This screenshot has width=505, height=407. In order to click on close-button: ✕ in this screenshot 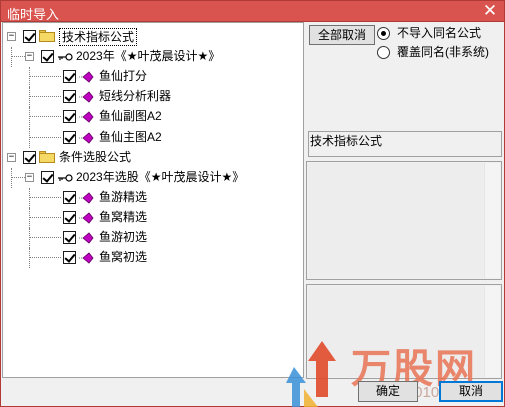, I will do `click(490, 11)`.